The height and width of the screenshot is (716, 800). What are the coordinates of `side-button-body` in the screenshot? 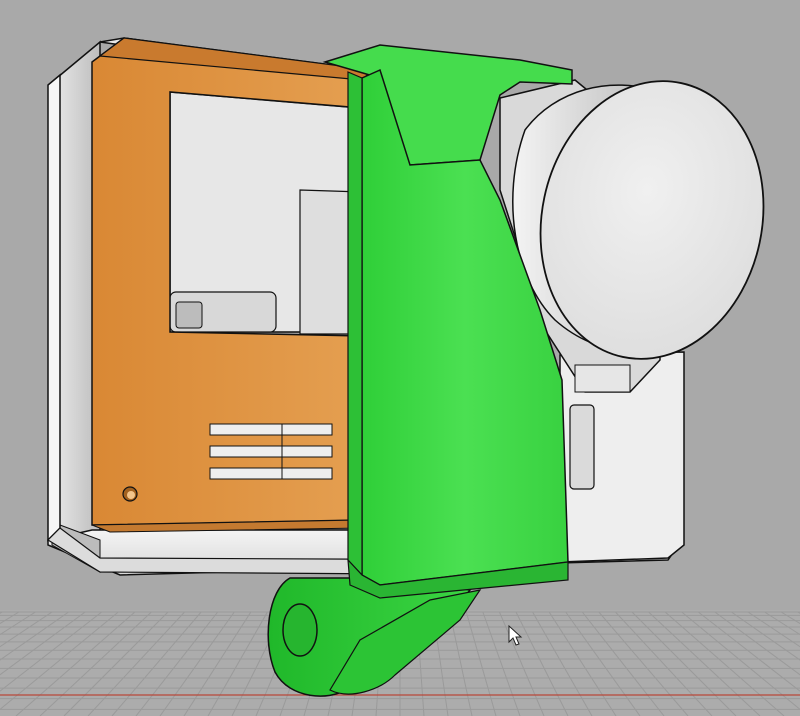 It's located at (582, 447).